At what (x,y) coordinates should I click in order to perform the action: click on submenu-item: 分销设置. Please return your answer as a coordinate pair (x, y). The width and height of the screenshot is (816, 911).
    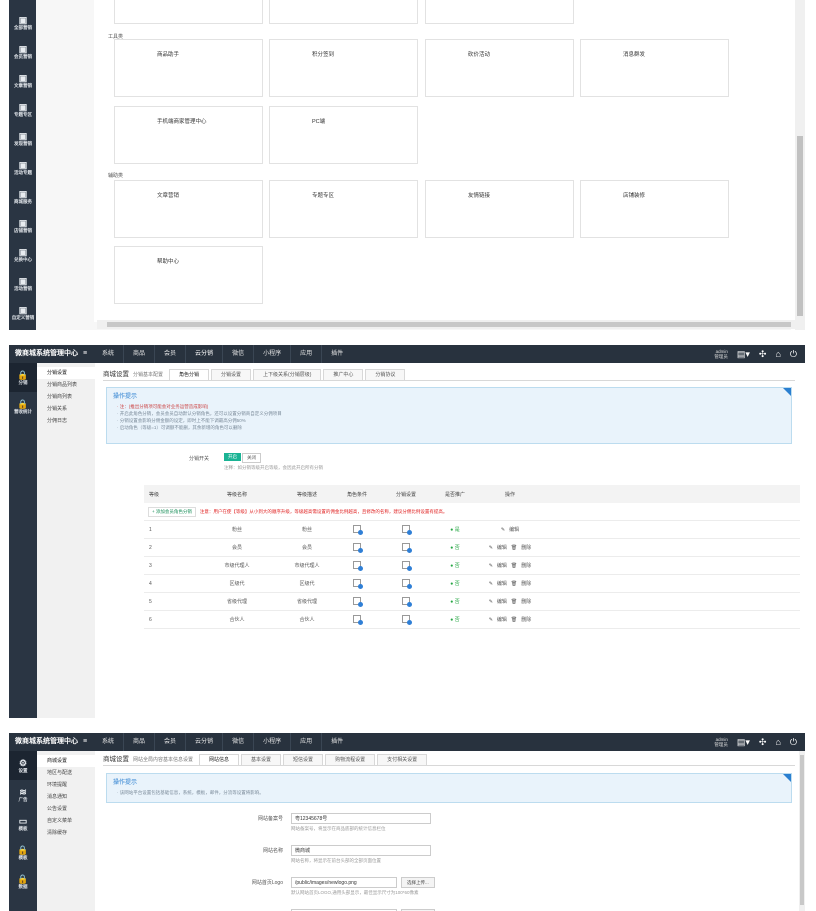
    Looking at the image, I should click on (66, 373).